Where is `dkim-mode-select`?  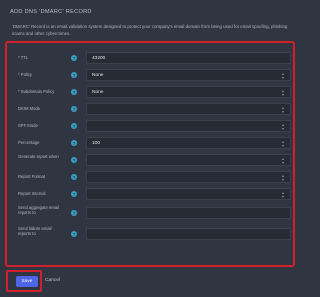 dkim-mode-select is located at coordinates (188, 109).